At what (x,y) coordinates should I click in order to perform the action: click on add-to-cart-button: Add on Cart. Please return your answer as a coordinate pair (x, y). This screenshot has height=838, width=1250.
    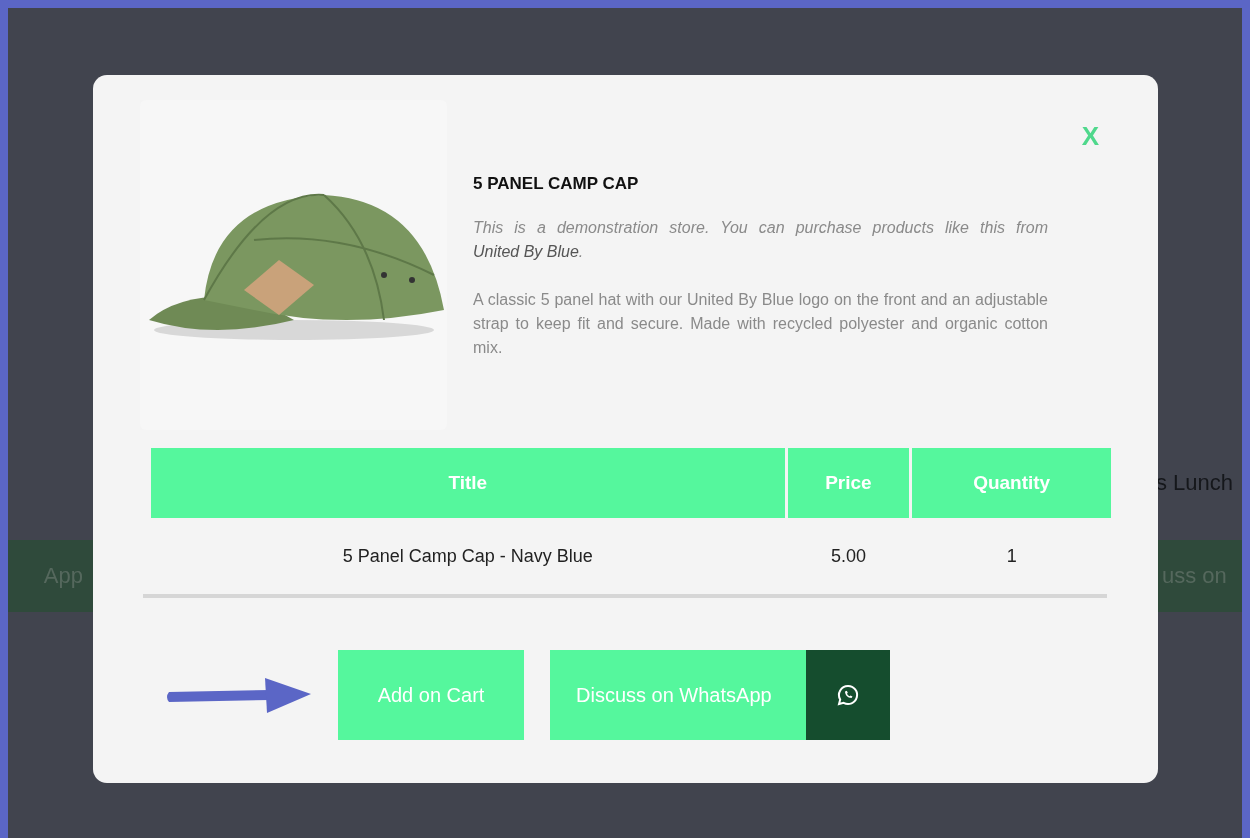
    Looking at the image, I should click on (431, 695).